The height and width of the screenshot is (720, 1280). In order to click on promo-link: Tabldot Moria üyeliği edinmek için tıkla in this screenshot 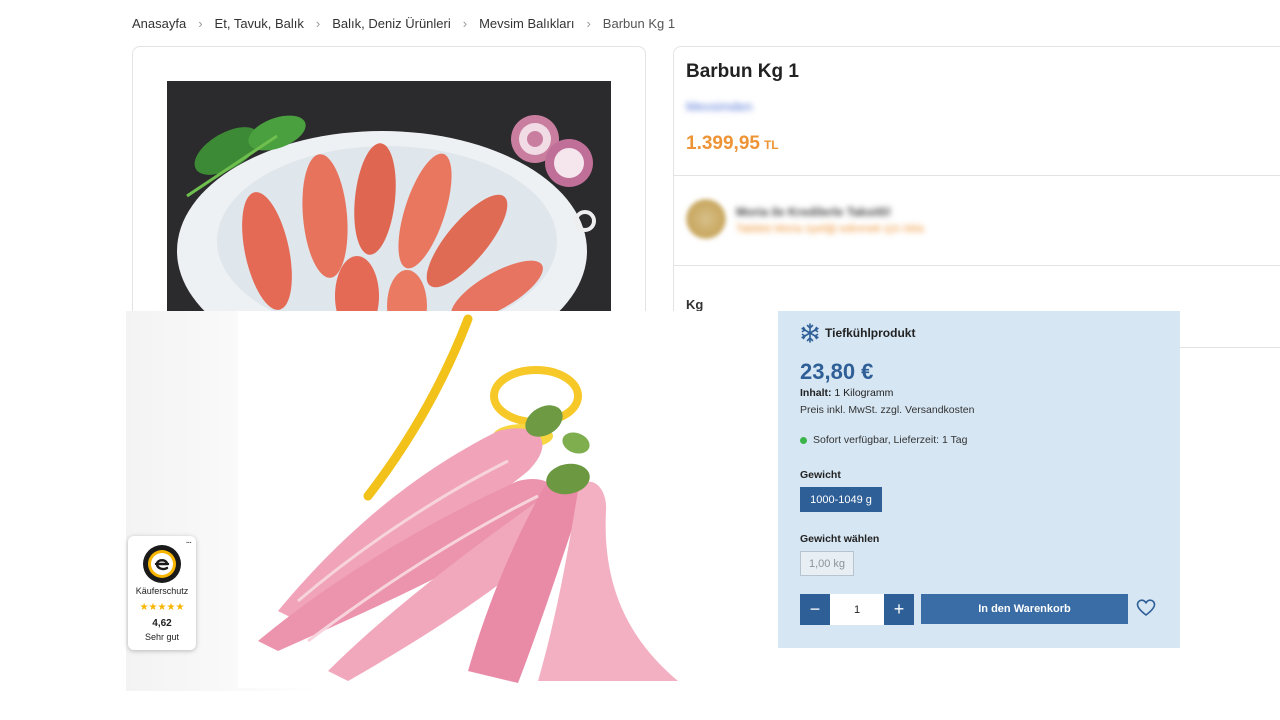, I will do `click(830, 229)`.